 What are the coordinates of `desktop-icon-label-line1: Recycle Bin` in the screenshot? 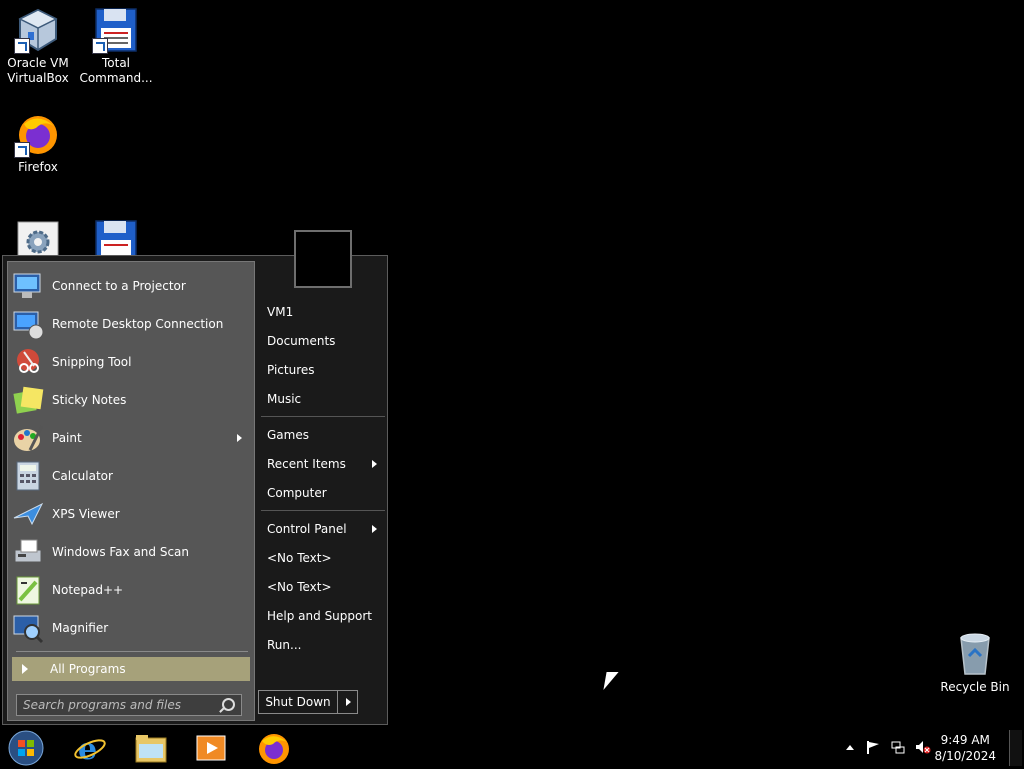 It's located at (975, 687).